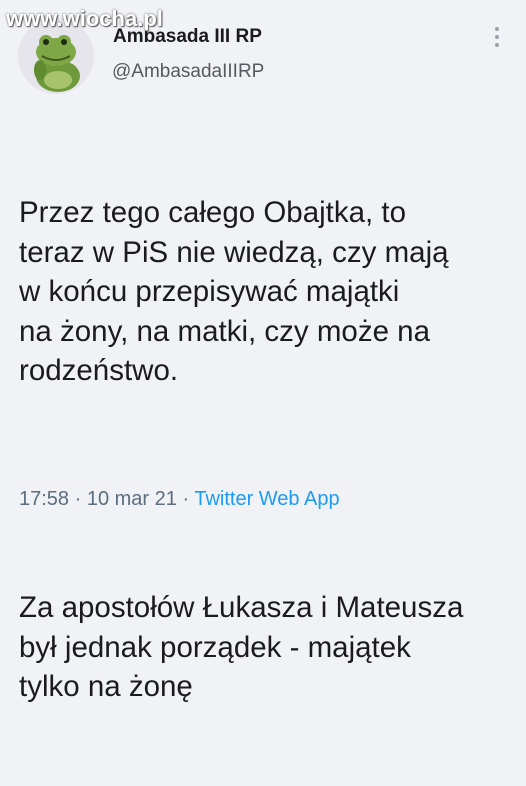 The image size is (526, 786). I want to click on author-handle: @AmbasadaIIIRP, so click(188, 72).